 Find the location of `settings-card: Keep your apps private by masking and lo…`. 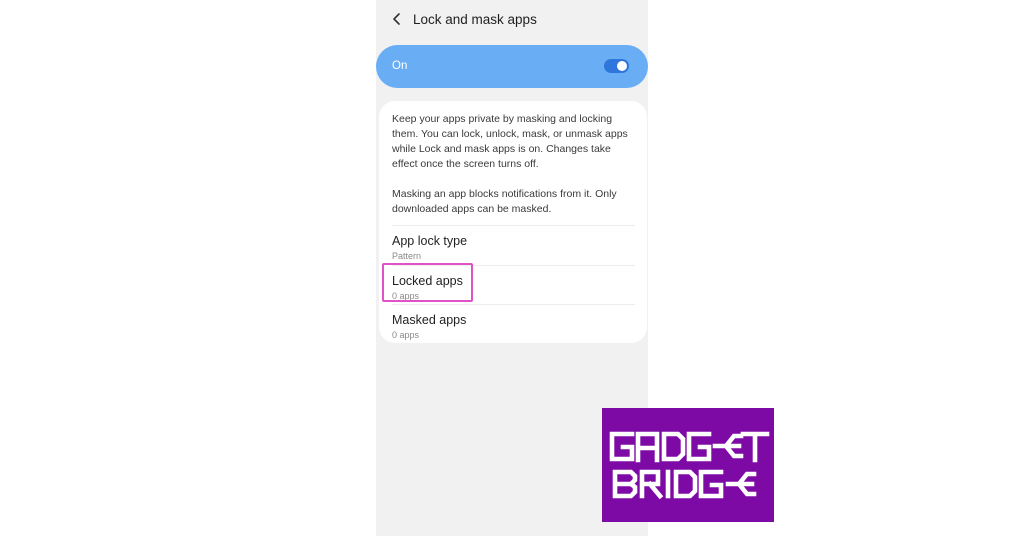

settings-card: Keep your apps private by masking and lo… is located at coordinates (513, 222).